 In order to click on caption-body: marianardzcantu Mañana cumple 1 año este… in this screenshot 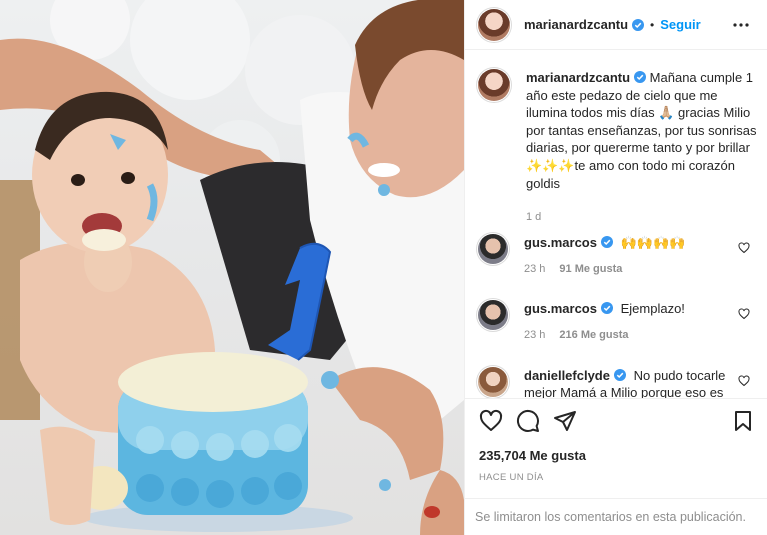, I will do `click(644, 148)`.